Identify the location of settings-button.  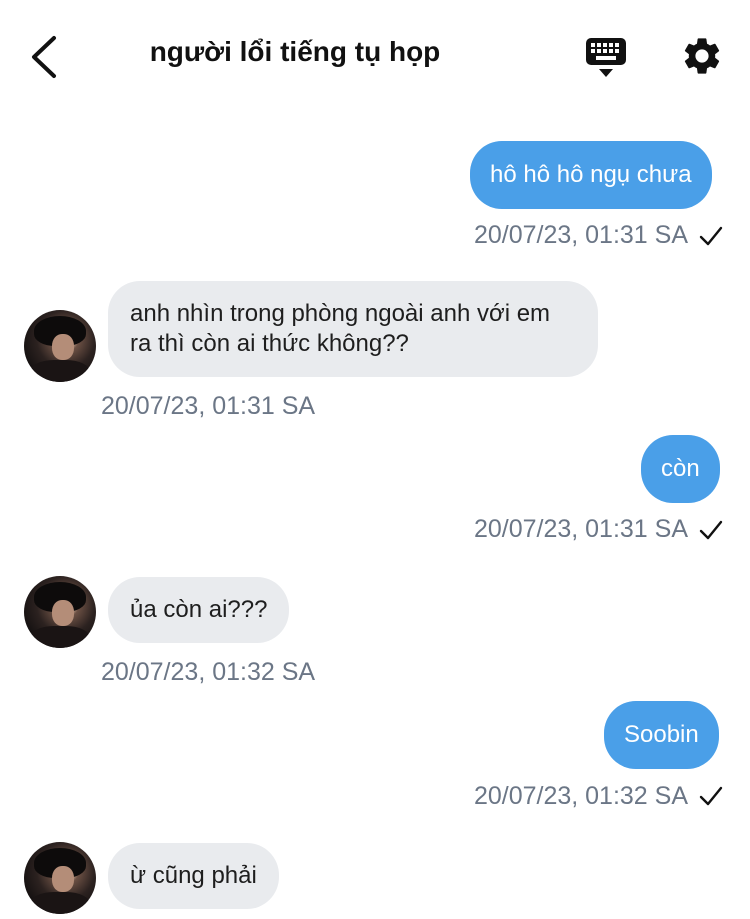
(702, 56).